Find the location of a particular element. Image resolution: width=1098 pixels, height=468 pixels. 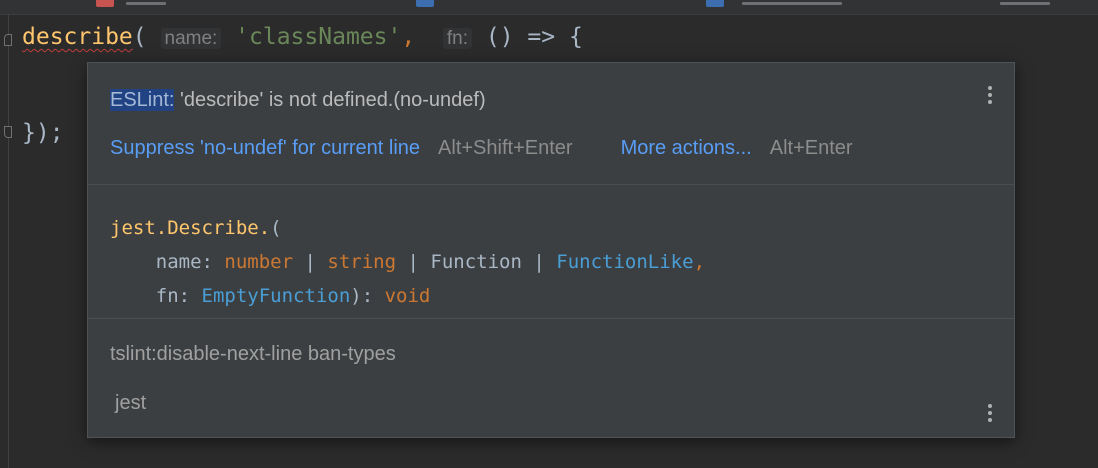

param-hint-fn: fn: is located at coordinates (457, 38).